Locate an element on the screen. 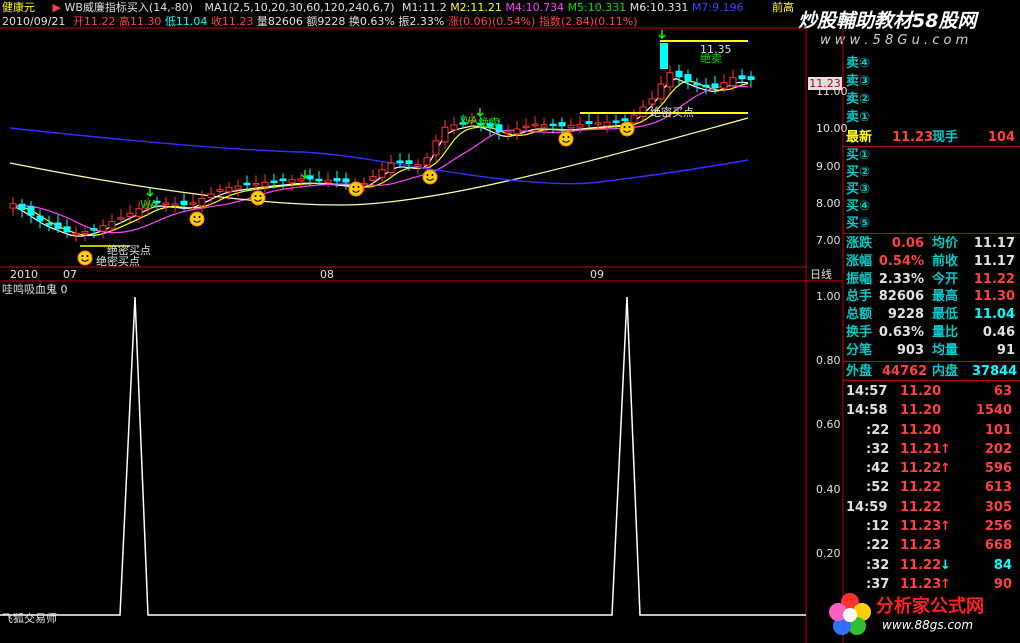 Image resolution: width=1020 pixels, height=643 pixels. latest-price: 11.23 is located at coordinates (913, 137).